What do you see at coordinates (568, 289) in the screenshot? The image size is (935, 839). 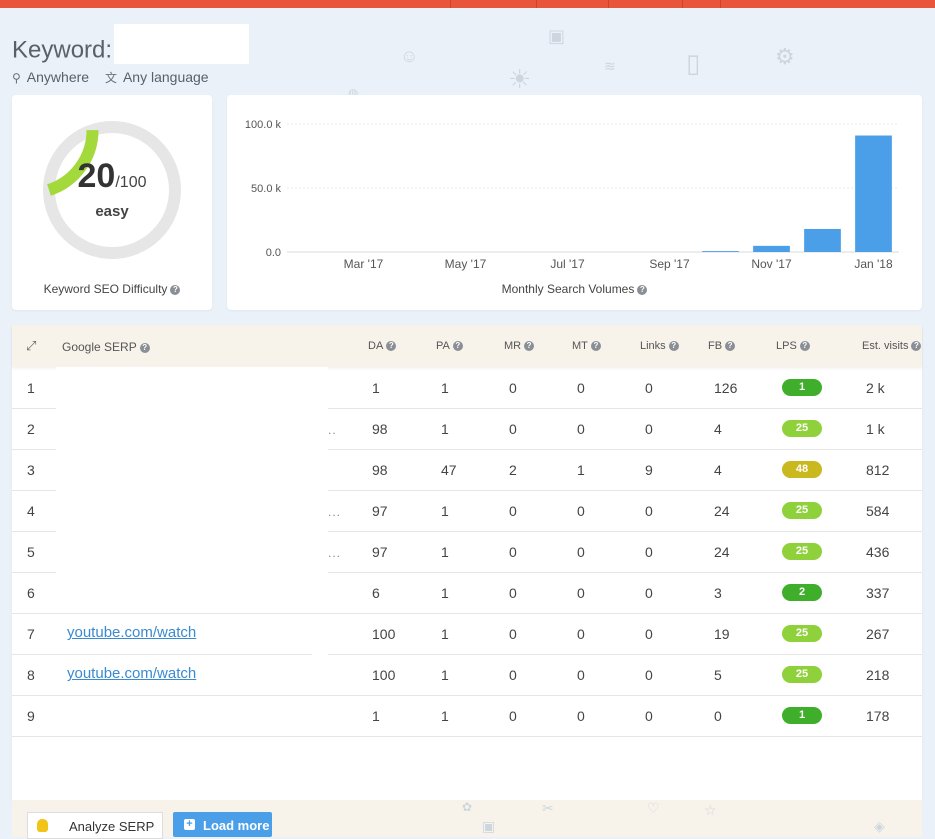 I see `chart-xlabel: Monthly Search Volumes` at bounding box center [568, 289].